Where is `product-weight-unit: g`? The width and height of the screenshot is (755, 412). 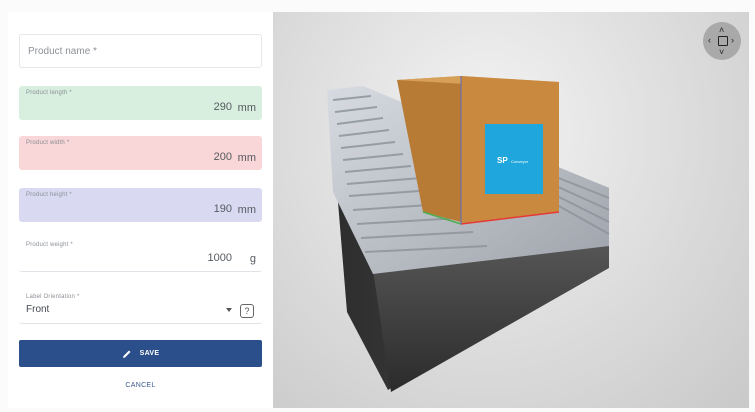 product-weight-unit: g is located at coordinates (252, 259).